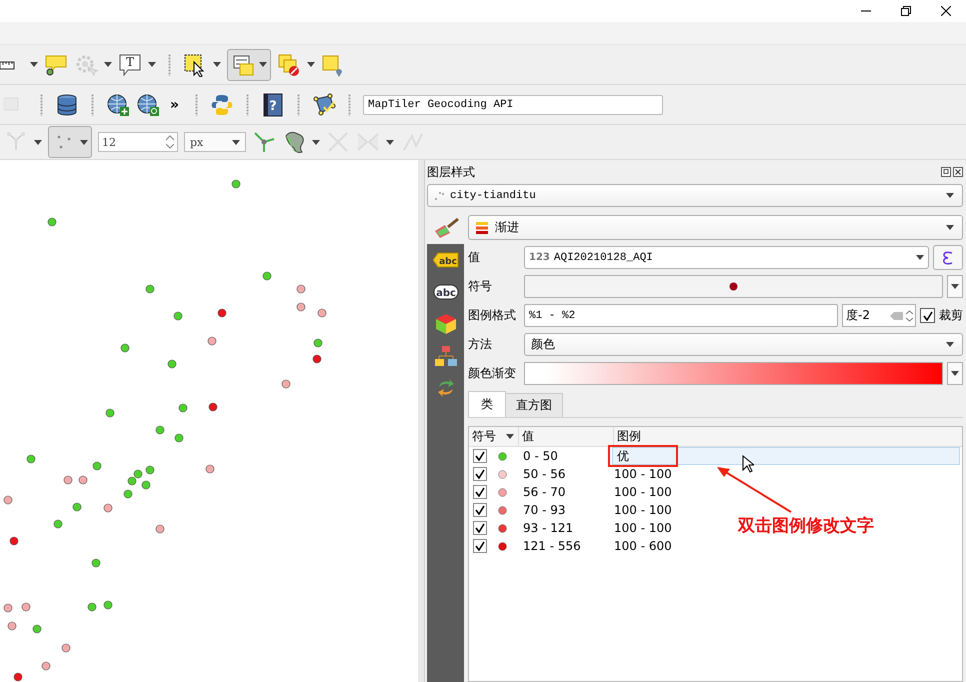  What do you see at coordinates (487, 404) in the screenshot?
I see `tab: 类` at bounding box center [487, 404].